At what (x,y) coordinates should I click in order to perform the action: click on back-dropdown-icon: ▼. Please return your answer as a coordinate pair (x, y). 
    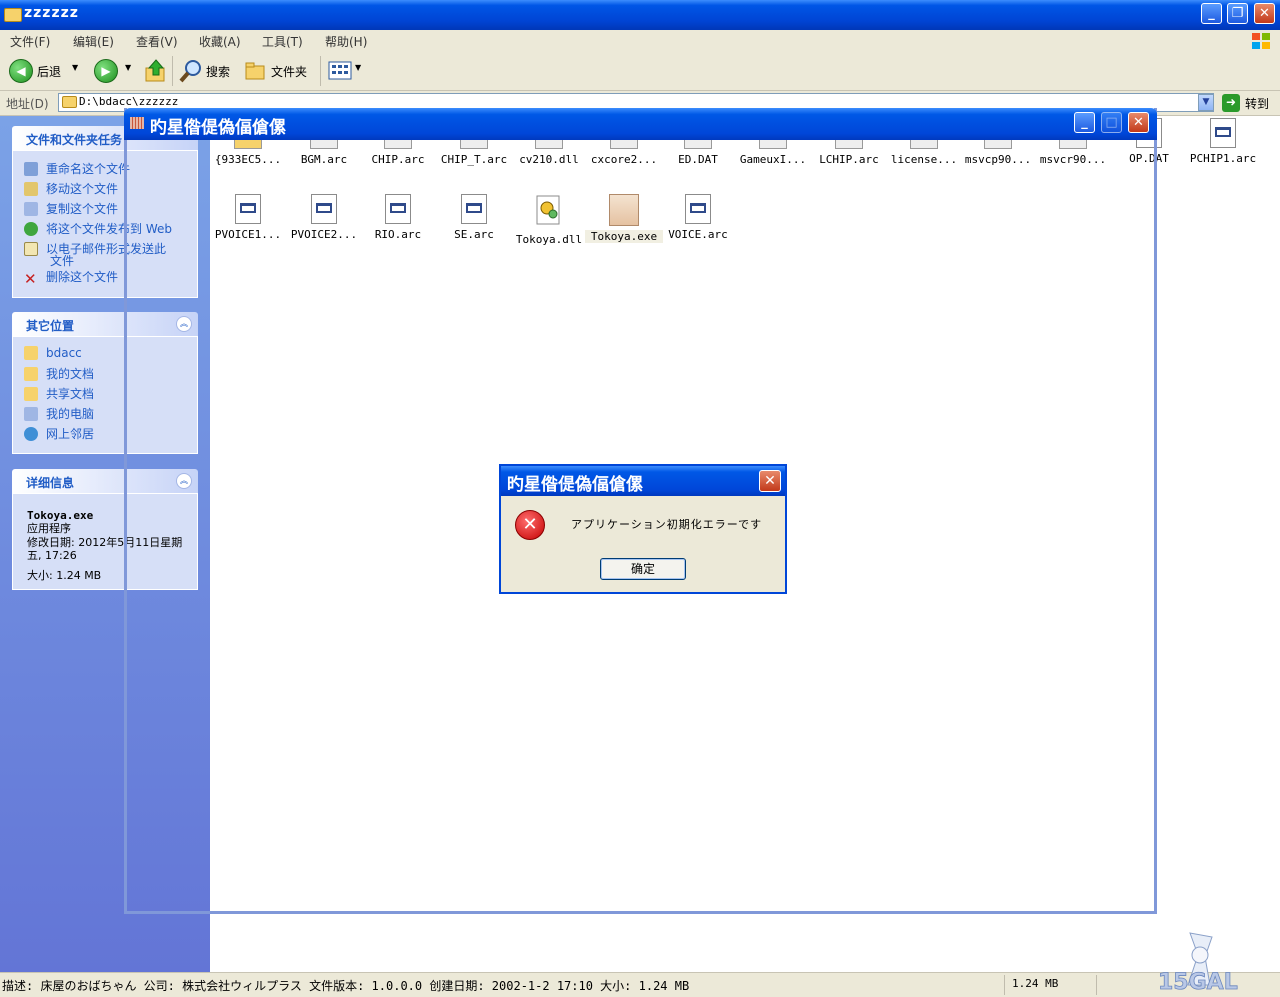
    Looking at the image, I should click on (75, 67).